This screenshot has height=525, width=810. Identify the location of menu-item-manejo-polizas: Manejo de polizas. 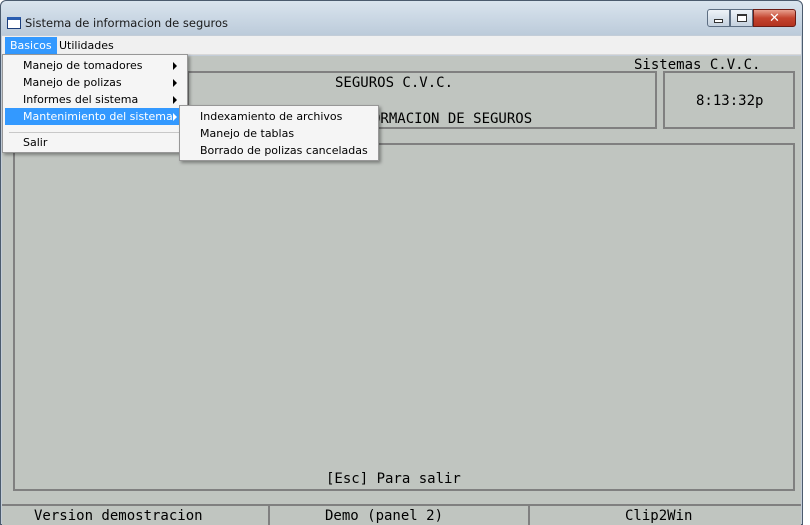
(95, 82).